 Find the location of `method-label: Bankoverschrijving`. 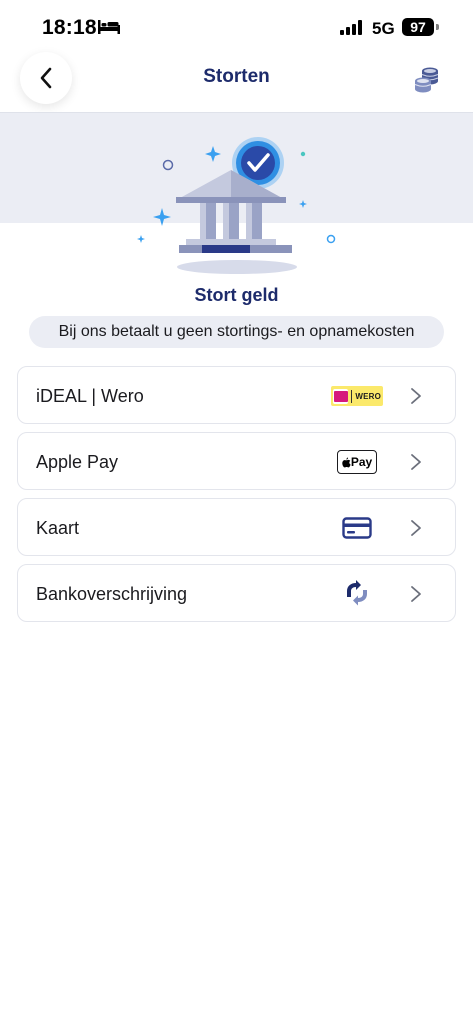

method-label: Bankoverschrijving is located at coordinates (112, 594).